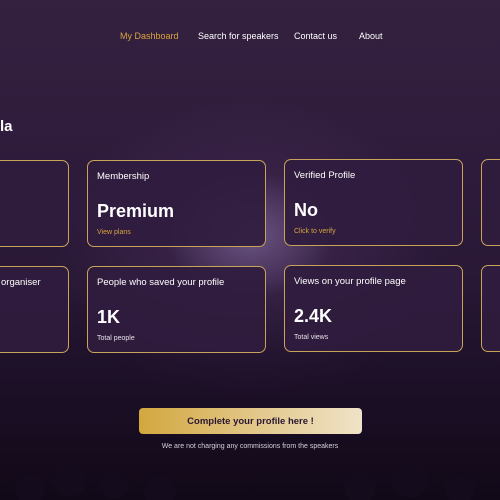 Image resolution: width=500 pixels, height=500 pixels. I want to click on card-partial-left-top, so click(34, 203).